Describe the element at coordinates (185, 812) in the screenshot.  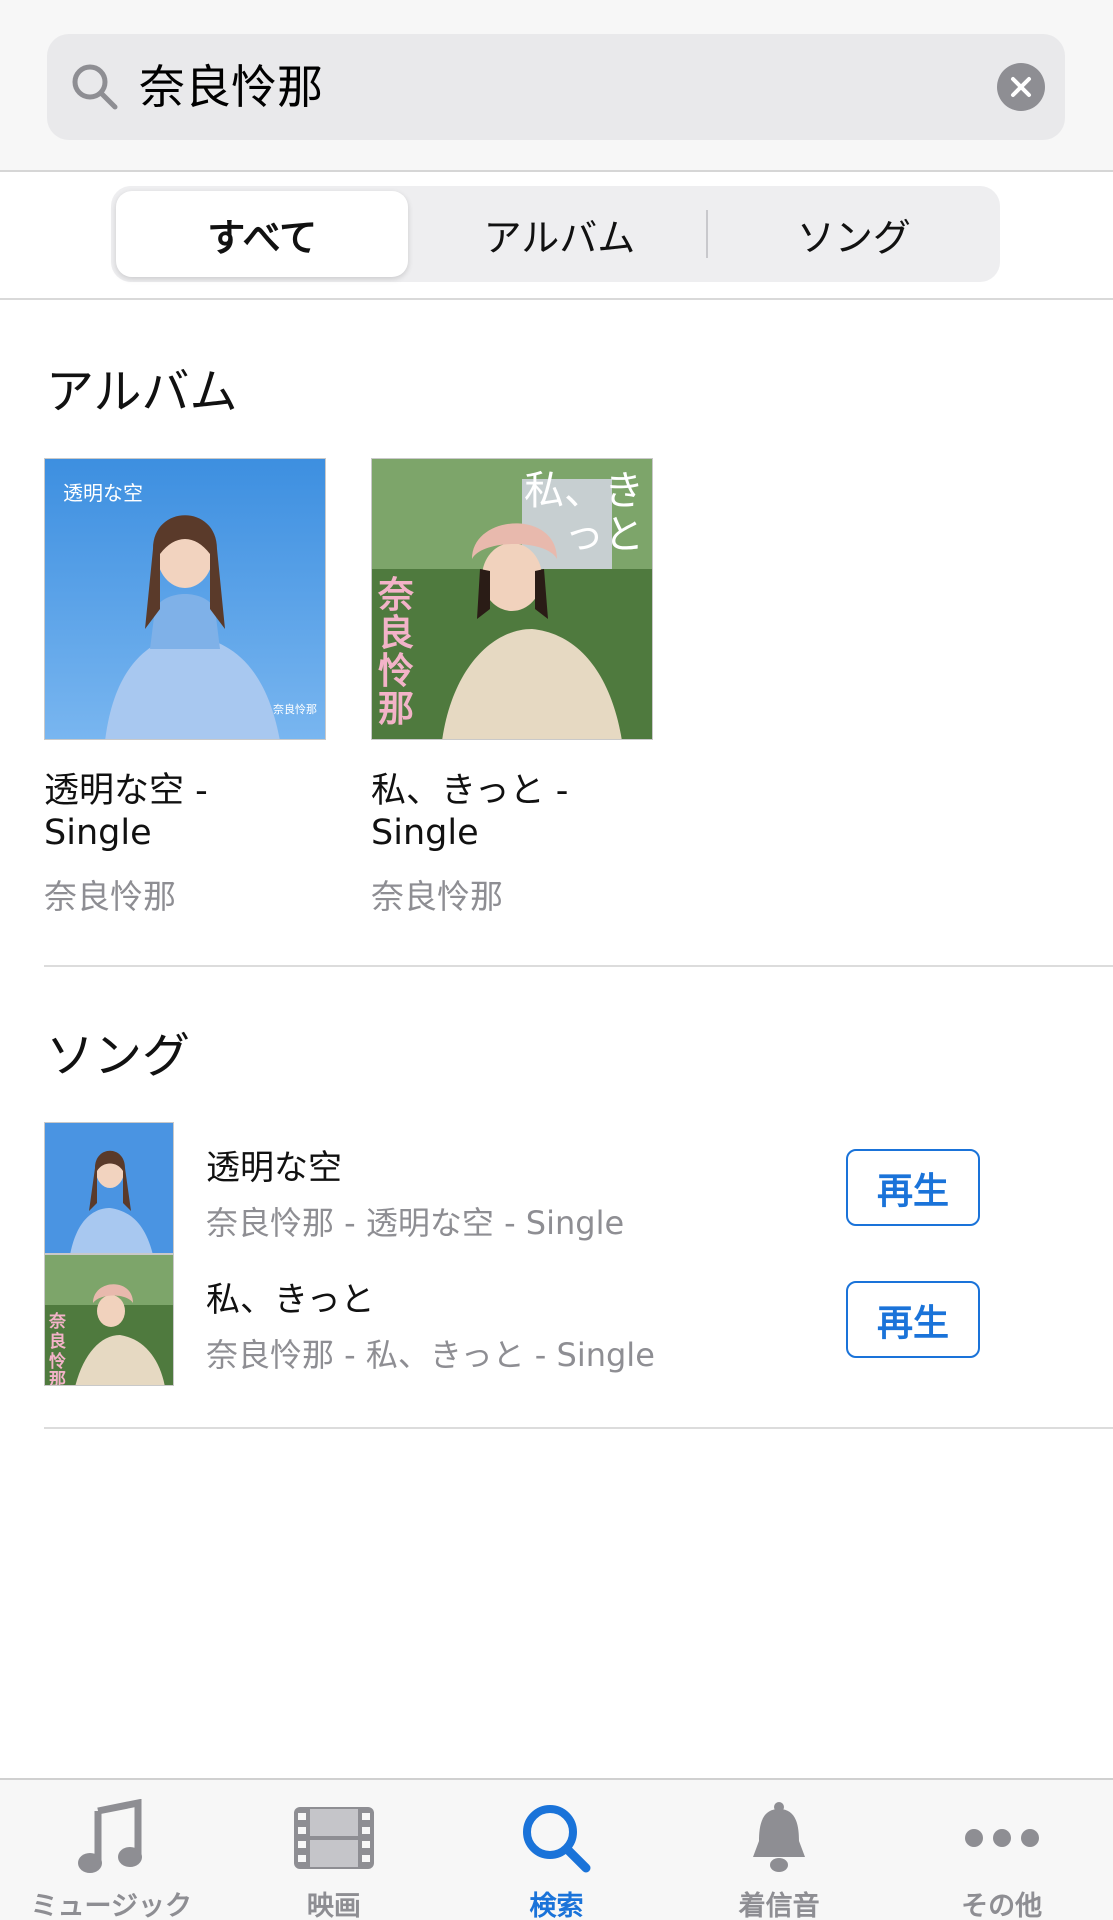
I see `album-title: 透明な空 - Single` at that location.